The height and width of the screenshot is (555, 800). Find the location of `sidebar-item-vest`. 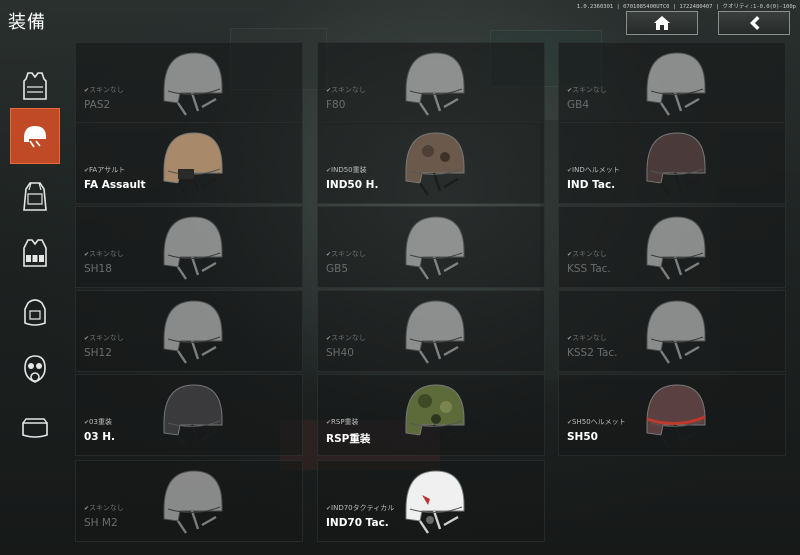

sidebar-item-vest is located at coordinates (35, 86).